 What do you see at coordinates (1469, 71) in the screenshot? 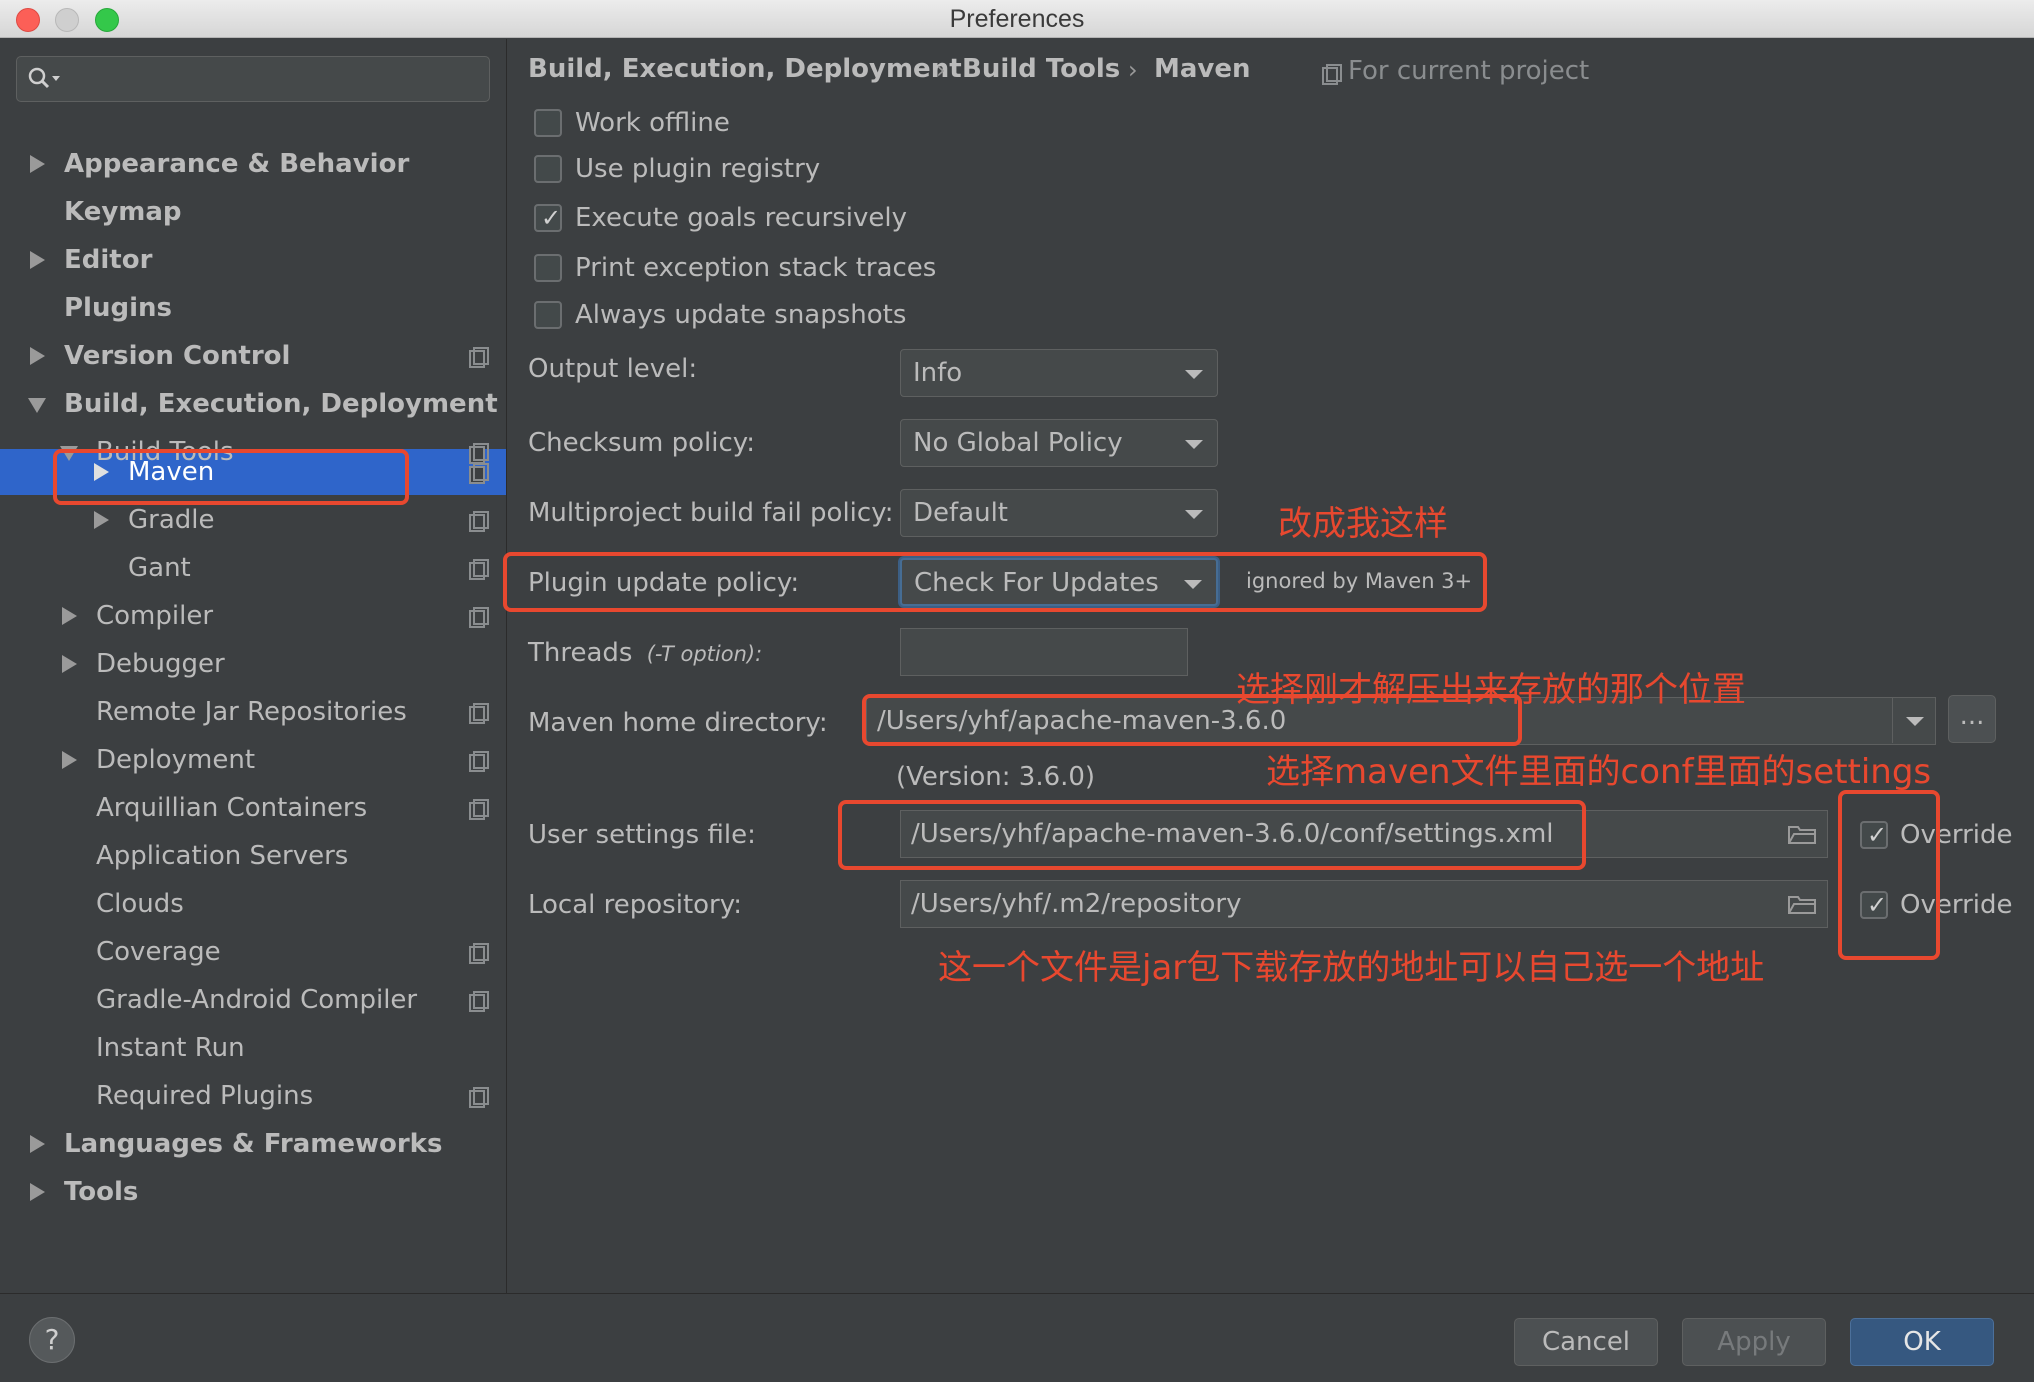
I see `scope-label: For current project` at bounding box center [1469, 71].